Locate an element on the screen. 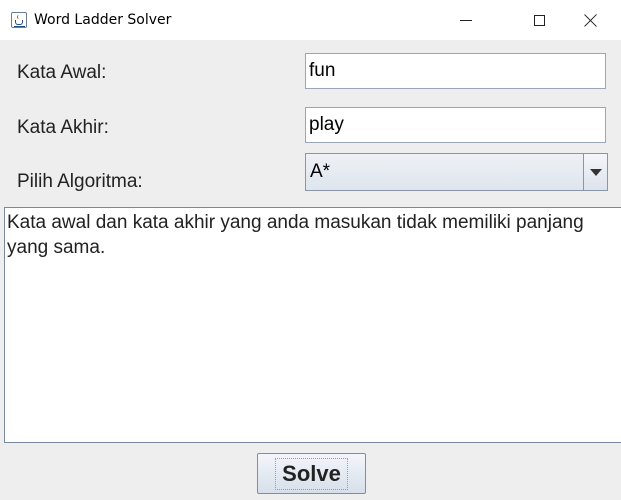 This screenshot has width=621, height=500. close-icon is located at coordinates (591, 20).